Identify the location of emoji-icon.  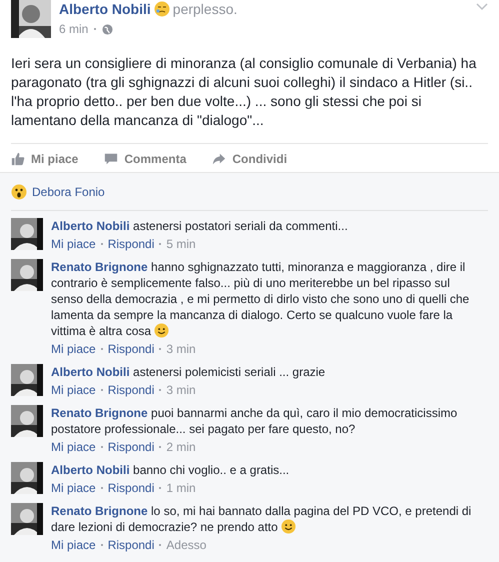
(162, 9).